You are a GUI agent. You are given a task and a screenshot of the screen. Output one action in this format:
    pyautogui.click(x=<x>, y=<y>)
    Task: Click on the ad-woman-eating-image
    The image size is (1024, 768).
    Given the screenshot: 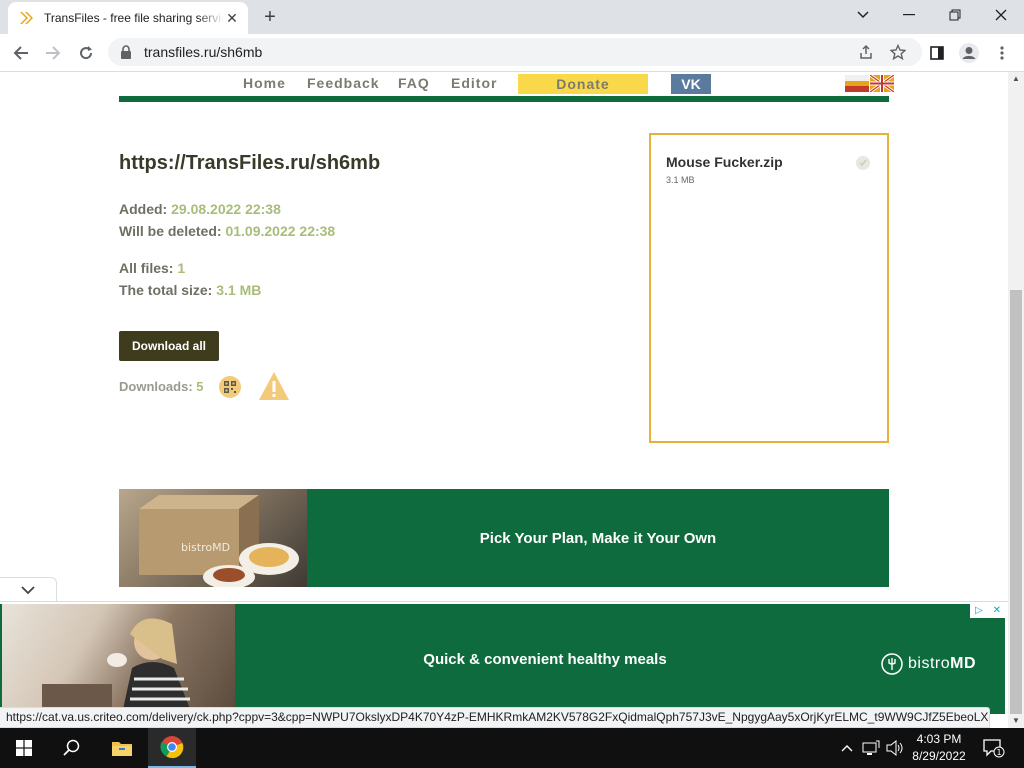 What is the action you would take?
    pyautogui.click(x=118, y=659)
    